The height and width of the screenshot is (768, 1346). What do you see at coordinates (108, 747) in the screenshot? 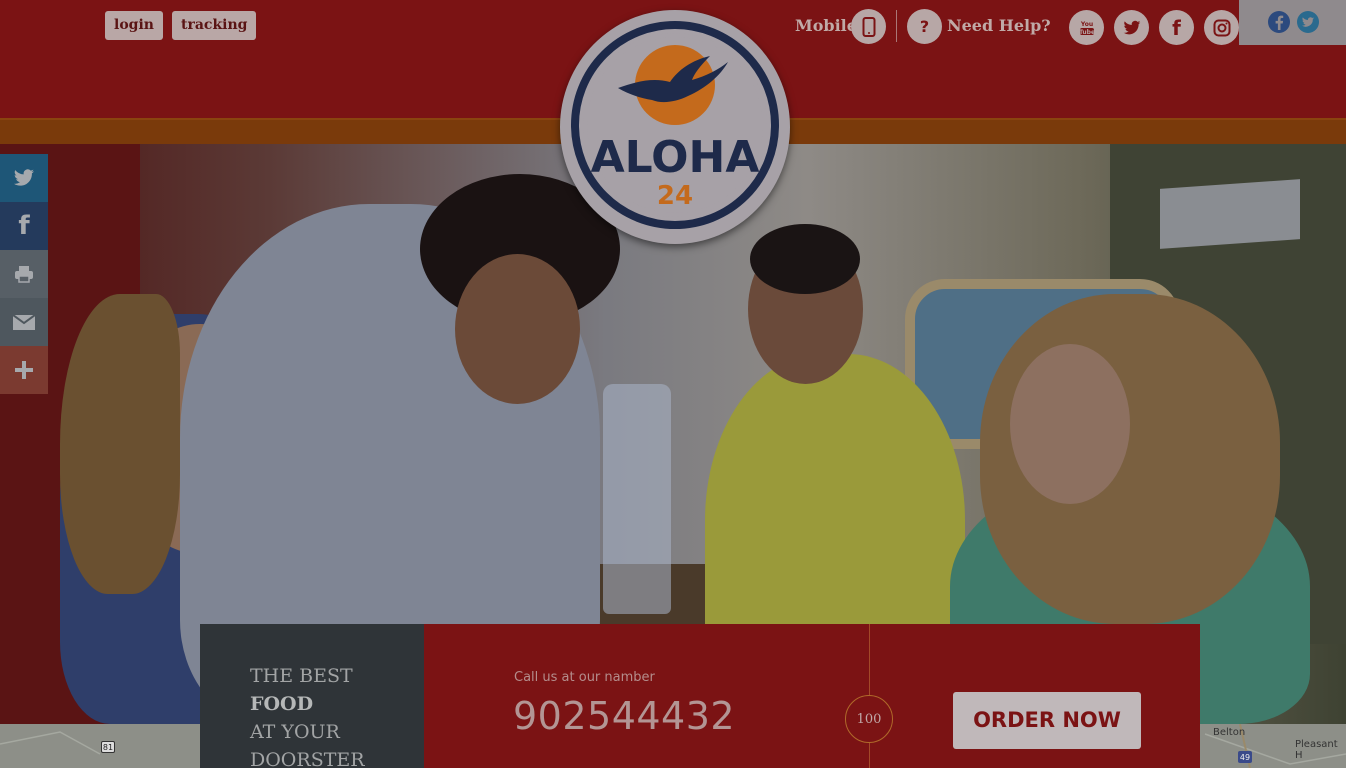
I see `map-highway-shield-81: 81` at bounding box center [108, 747].